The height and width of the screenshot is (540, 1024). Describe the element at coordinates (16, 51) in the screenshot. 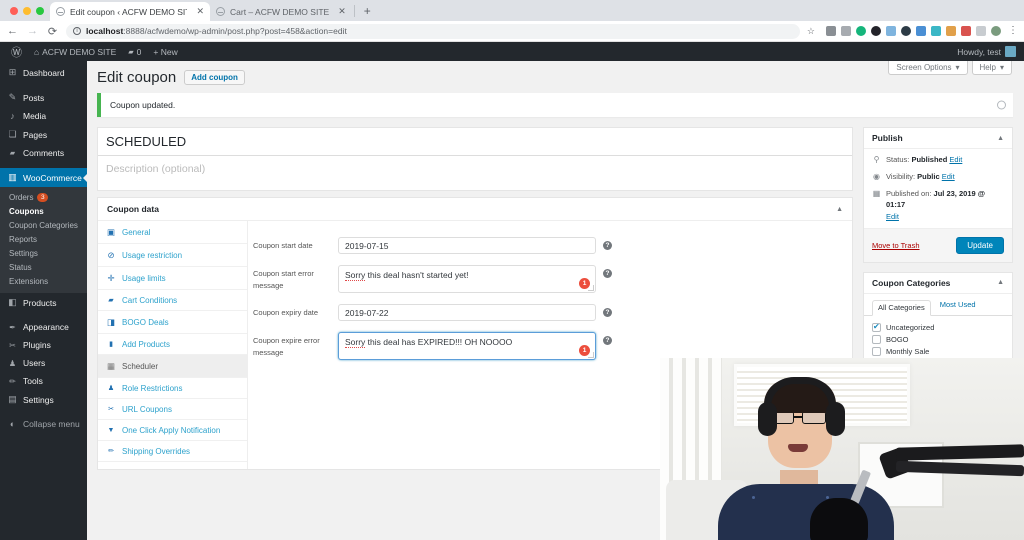

I see `wordpress-logo-icon: Ⓦ` at that location.